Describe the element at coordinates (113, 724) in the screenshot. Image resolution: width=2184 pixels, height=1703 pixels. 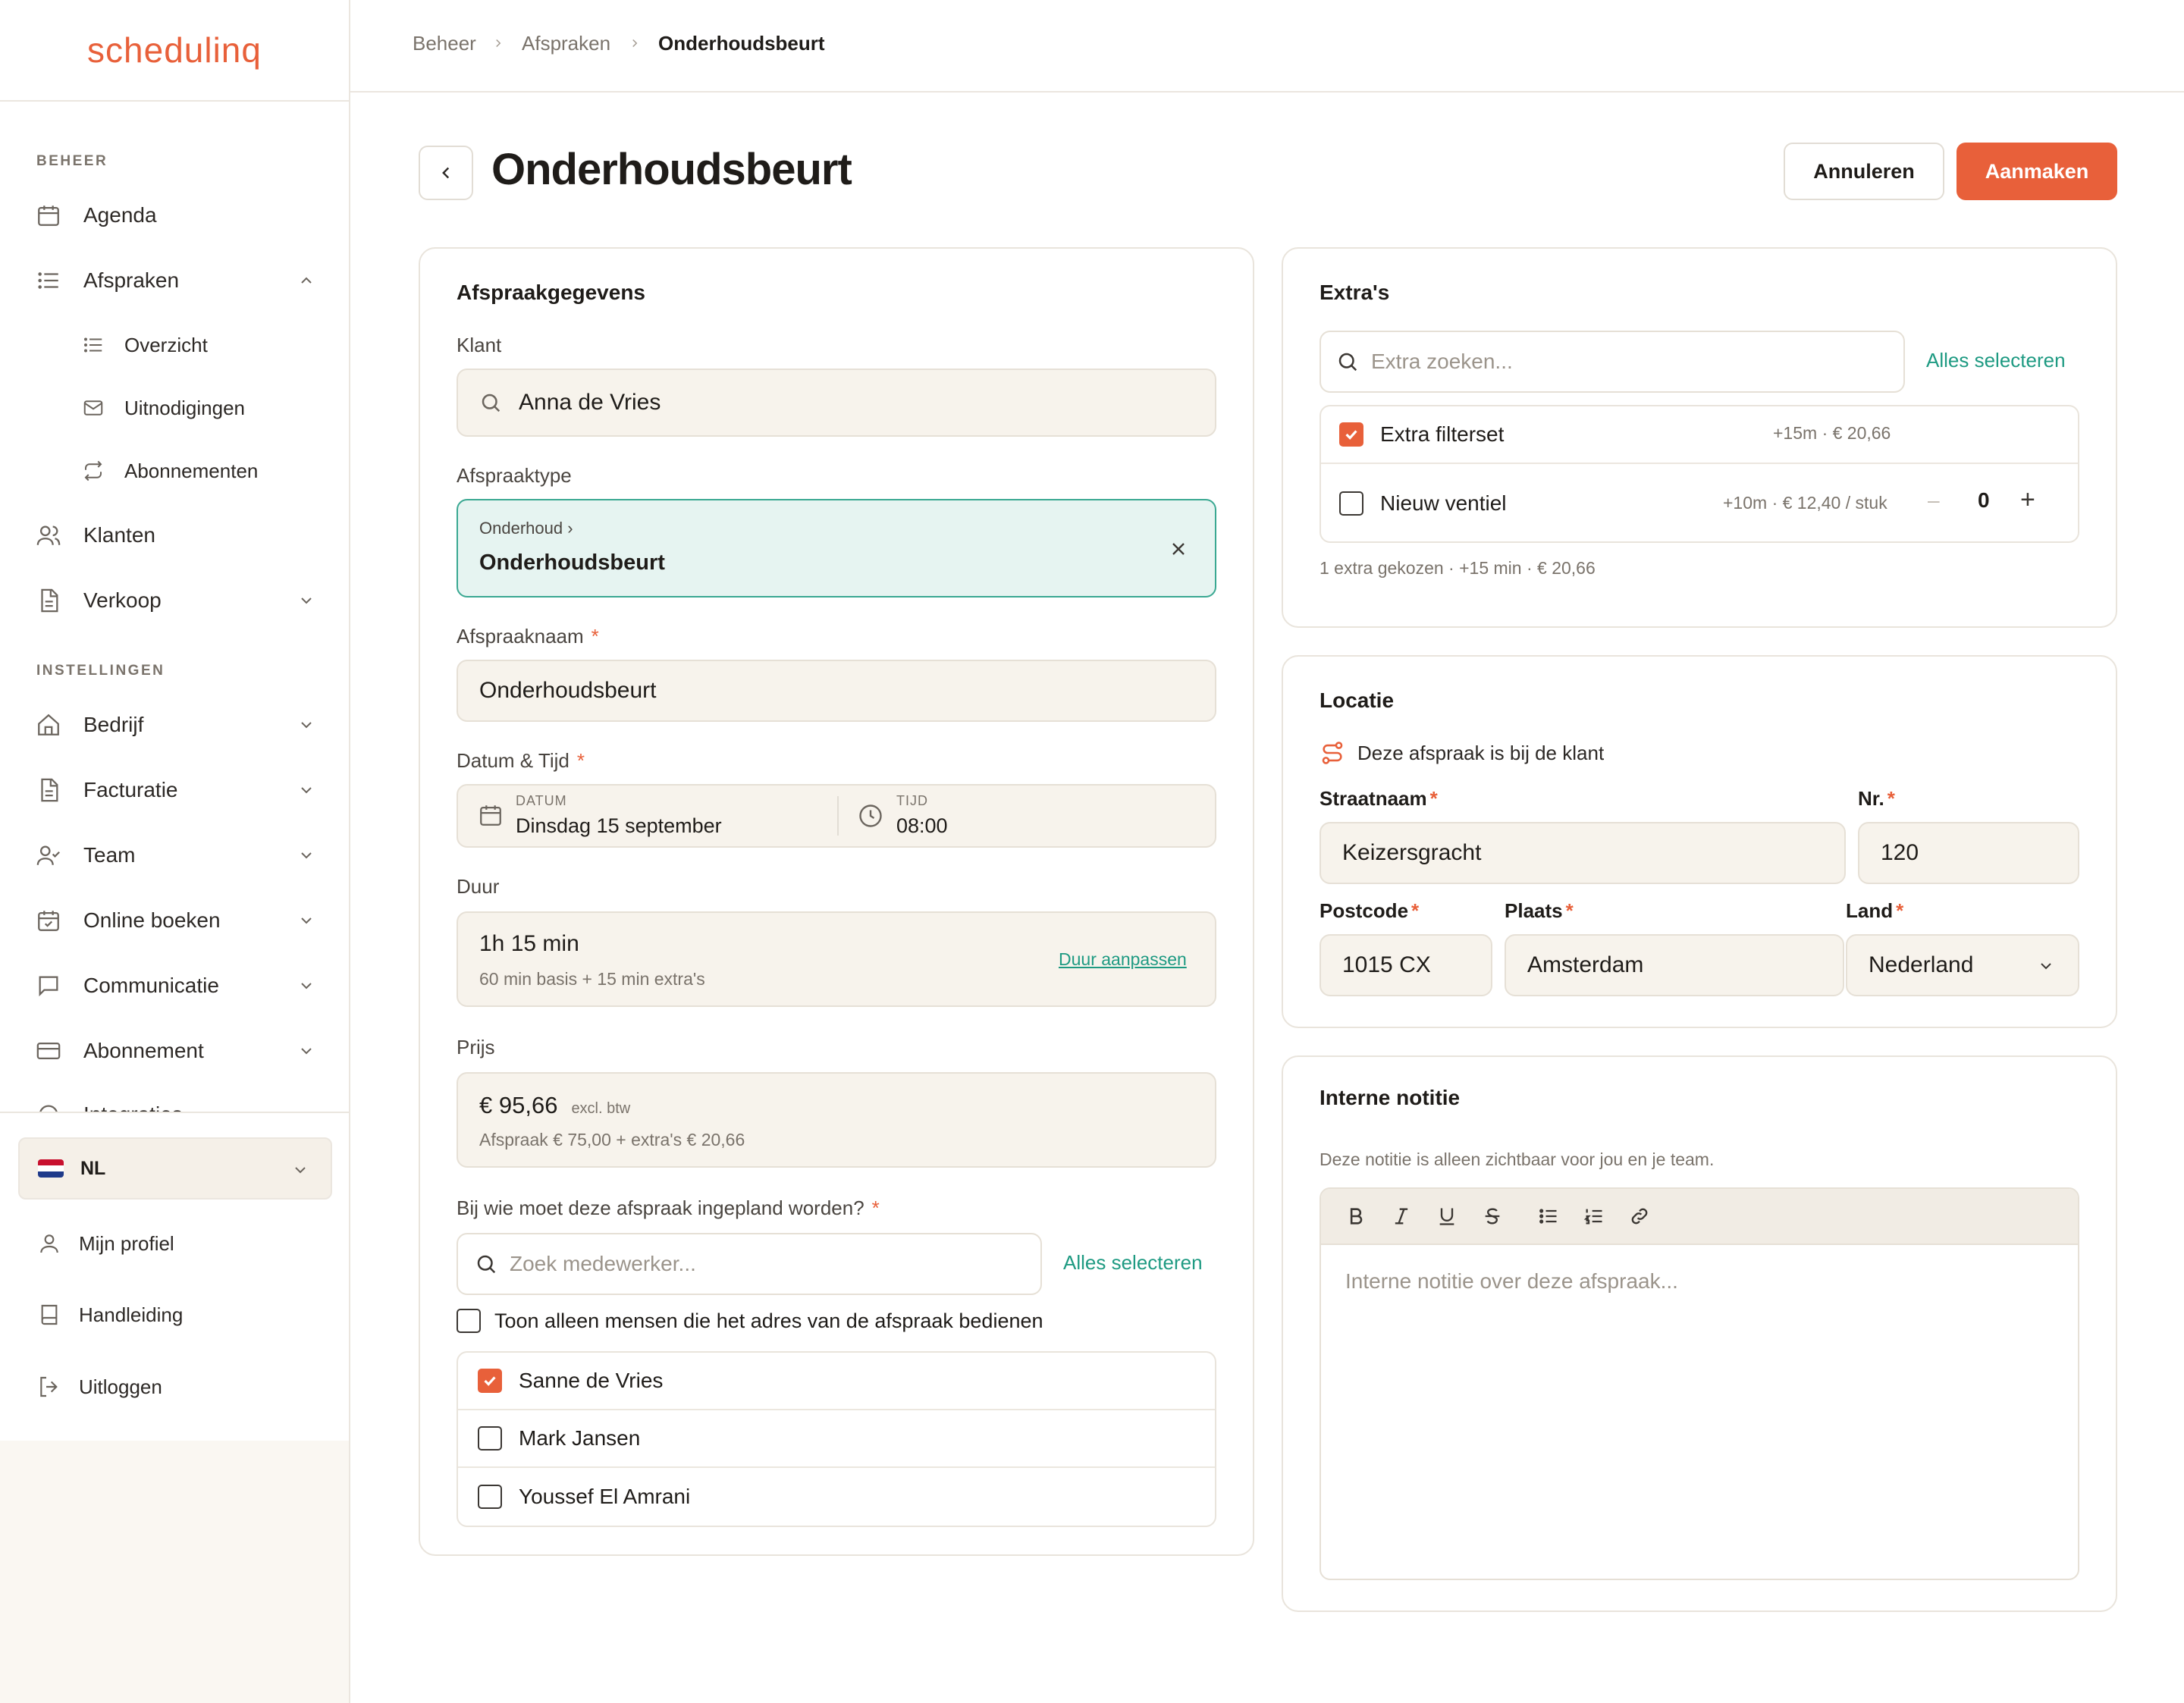
I see `sidebar-item-label: Bedrijf` at that location.